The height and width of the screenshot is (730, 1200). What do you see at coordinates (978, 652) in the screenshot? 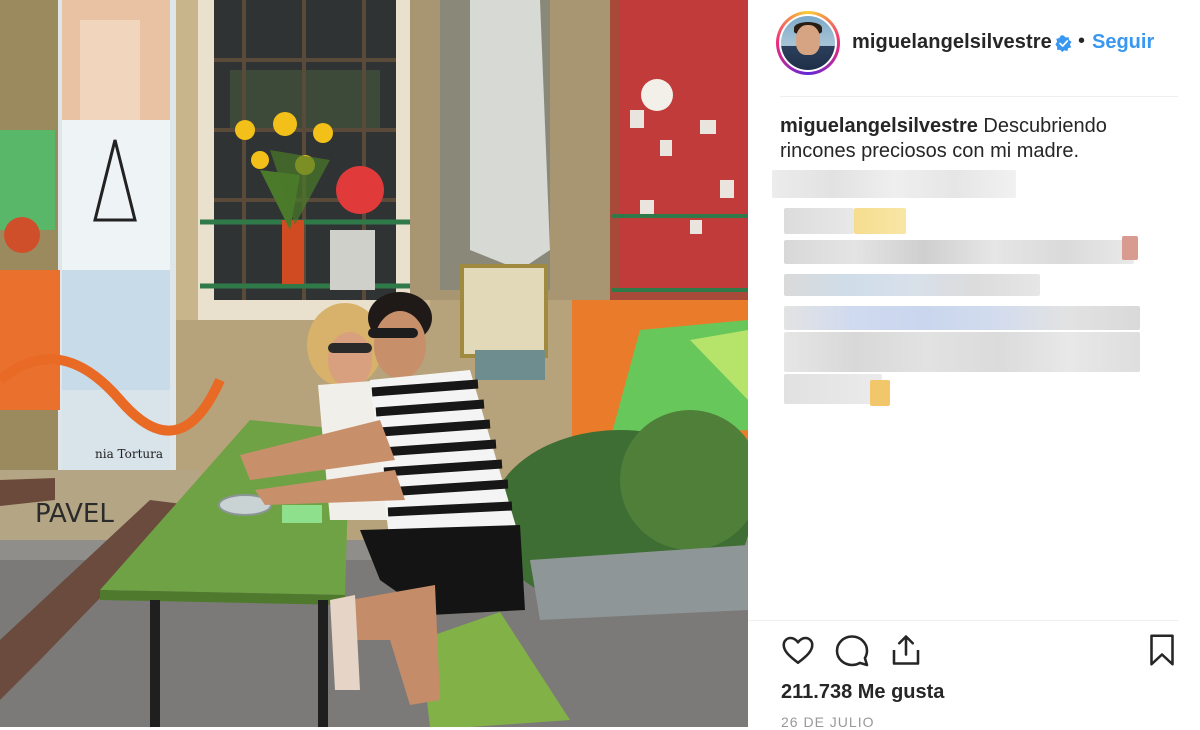
I see `post-actions` at bounding box center [978, 652].